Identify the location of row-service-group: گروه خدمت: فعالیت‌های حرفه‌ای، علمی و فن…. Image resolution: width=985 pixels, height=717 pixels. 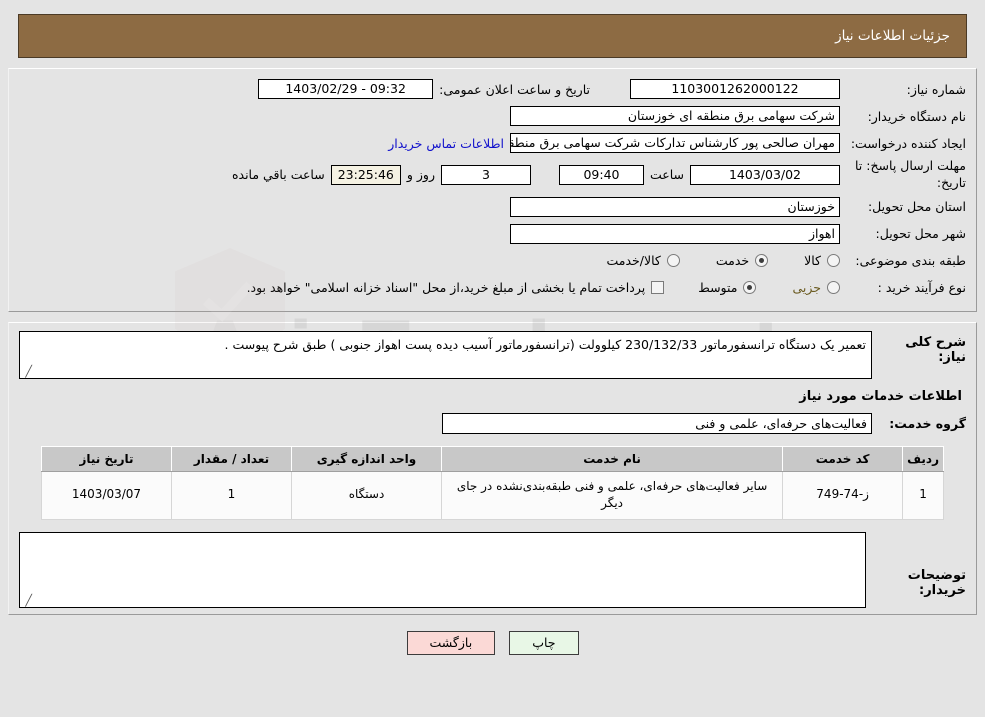
(492, 424).